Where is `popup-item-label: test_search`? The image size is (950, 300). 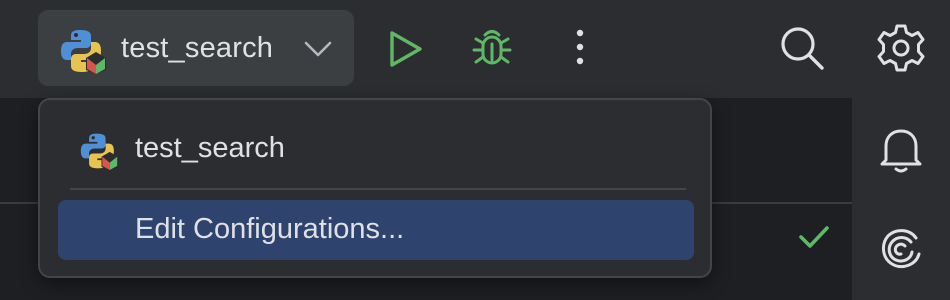 popup-item-label: test_search is located at coordinates (210, 148).